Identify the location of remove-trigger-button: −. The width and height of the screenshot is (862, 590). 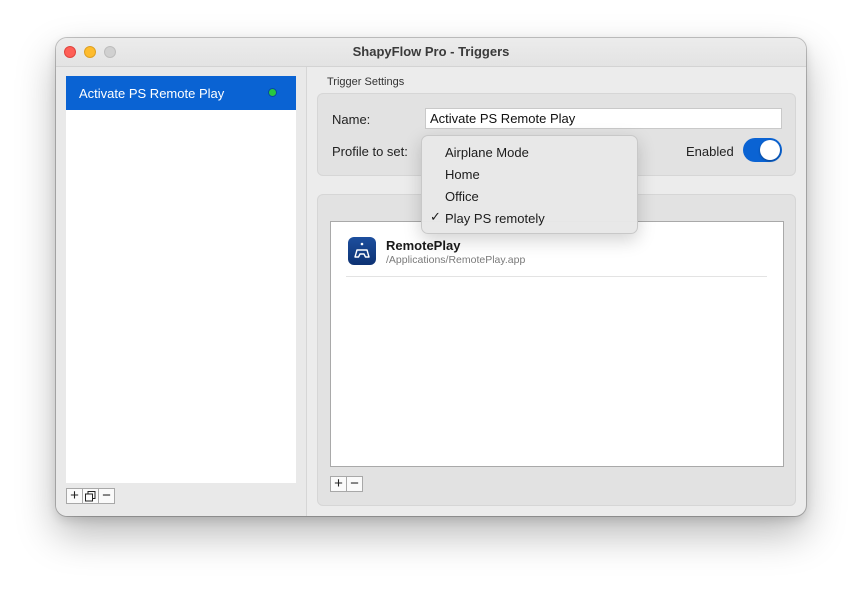
(106, 496).